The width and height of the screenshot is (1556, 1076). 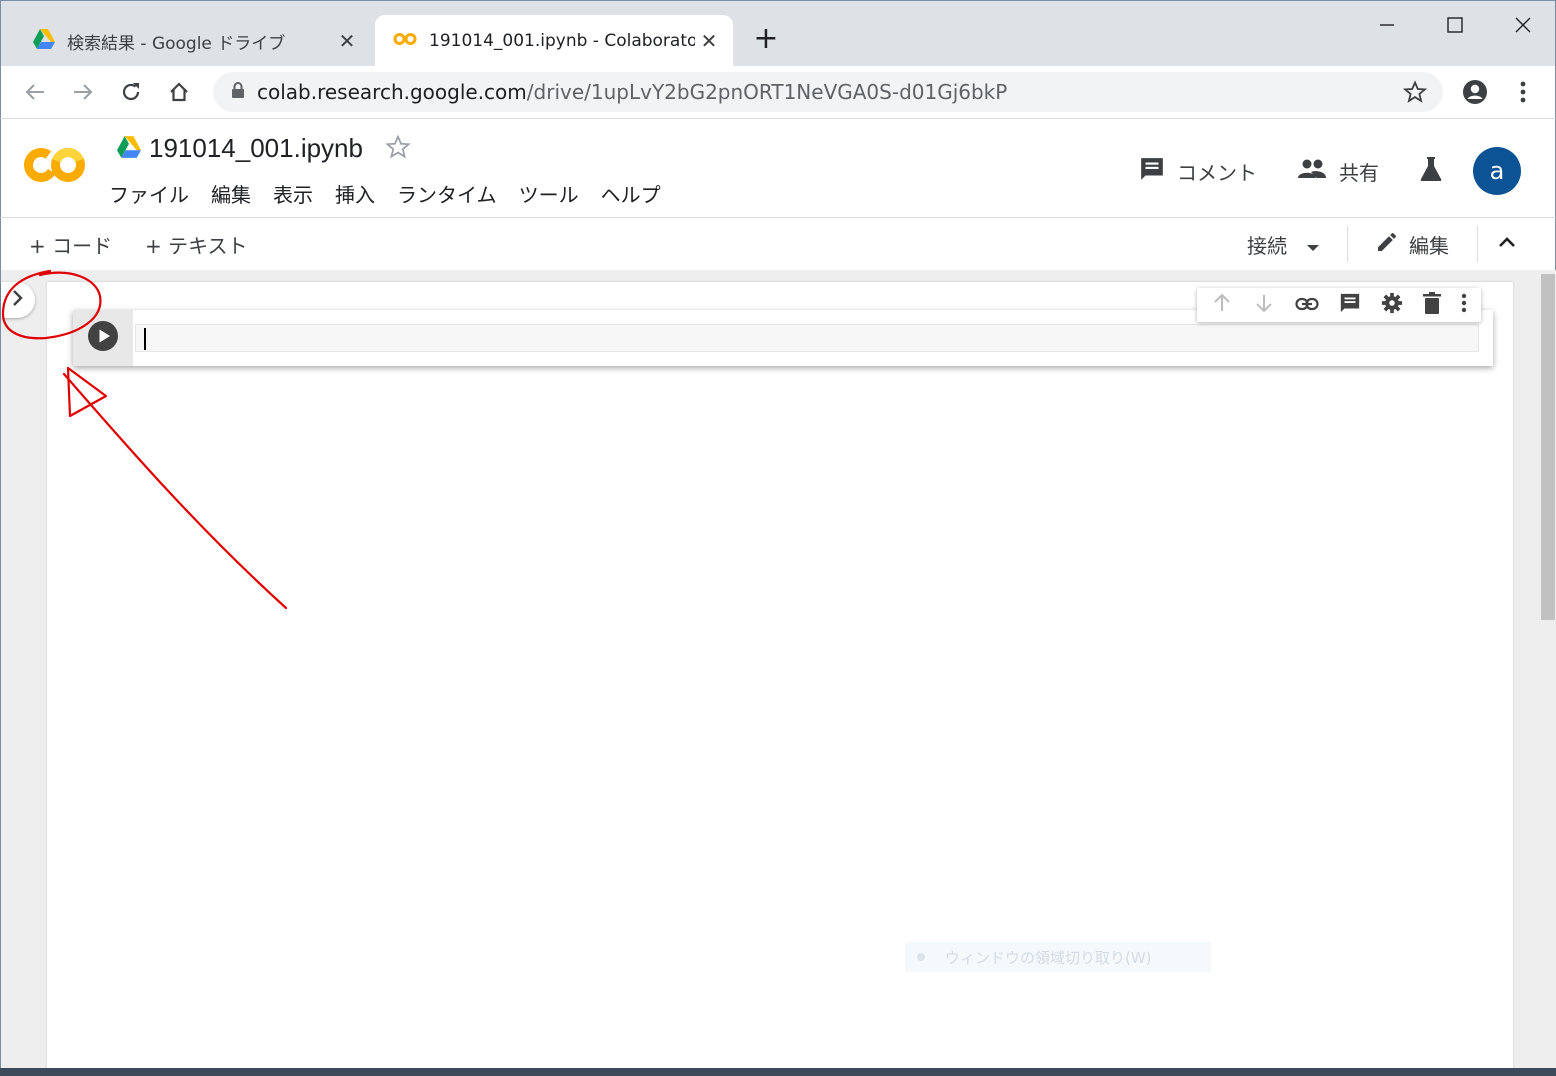 What do you see at coordinates (385, 193) in the screenshot?
I see `menu-bar: ファイル 編集 表示 挿入 ランタイム ツール ヘルプ` at bounding box center [385, 193].